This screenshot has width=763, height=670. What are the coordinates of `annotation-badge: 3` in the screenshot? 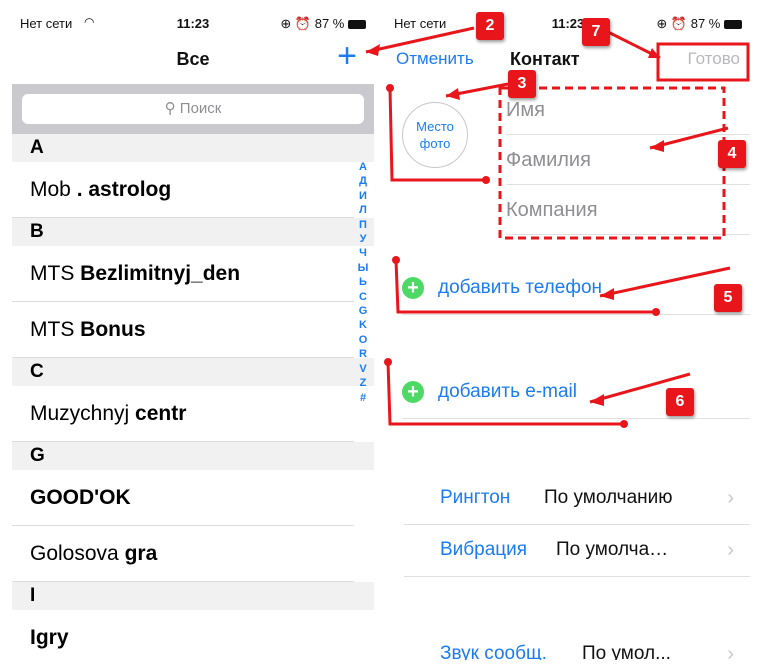 It's located at (522, 84).